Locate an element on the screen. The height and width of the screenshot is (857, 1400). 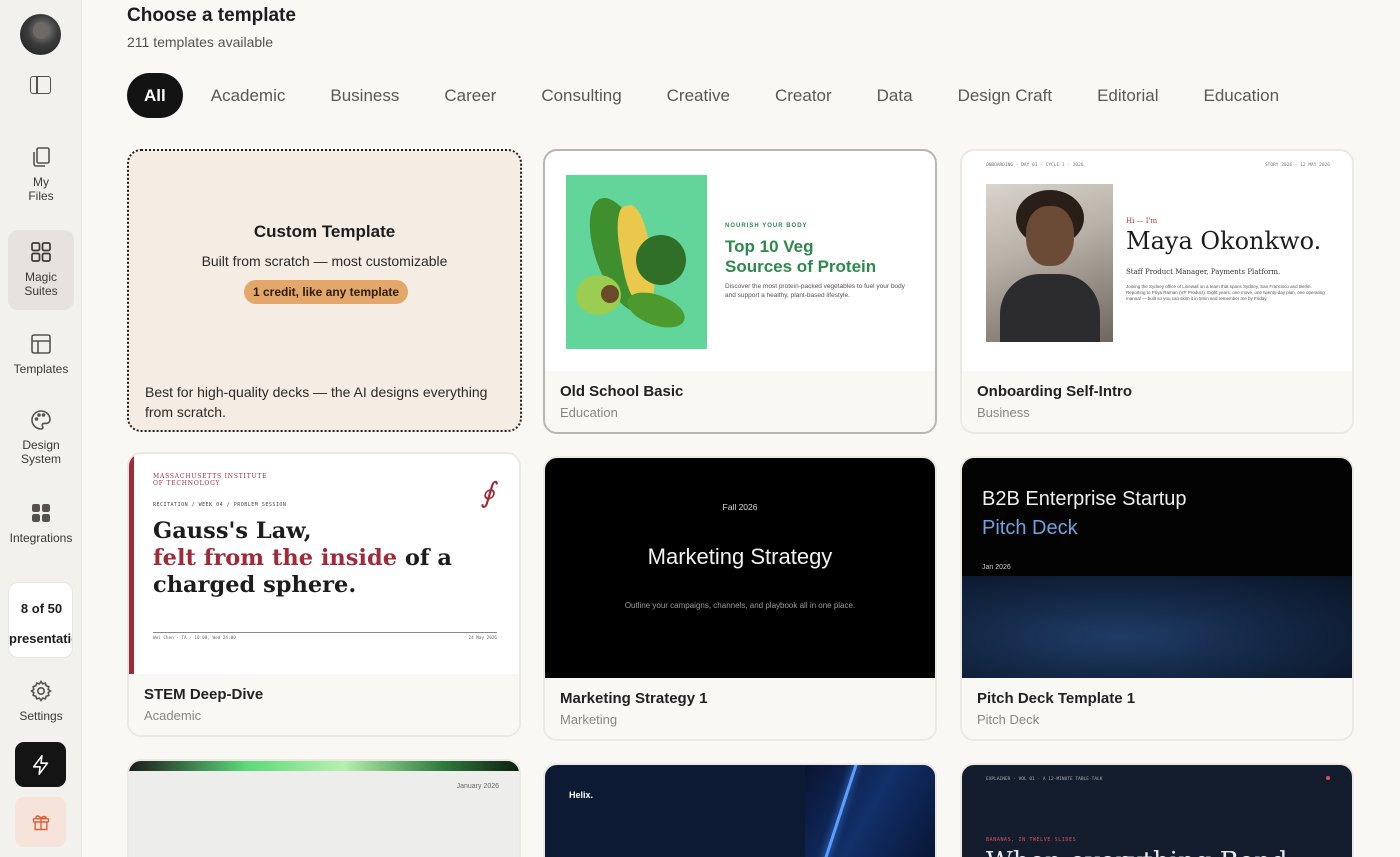
preview-date: January 2026 is located at coordinates (477, 786).